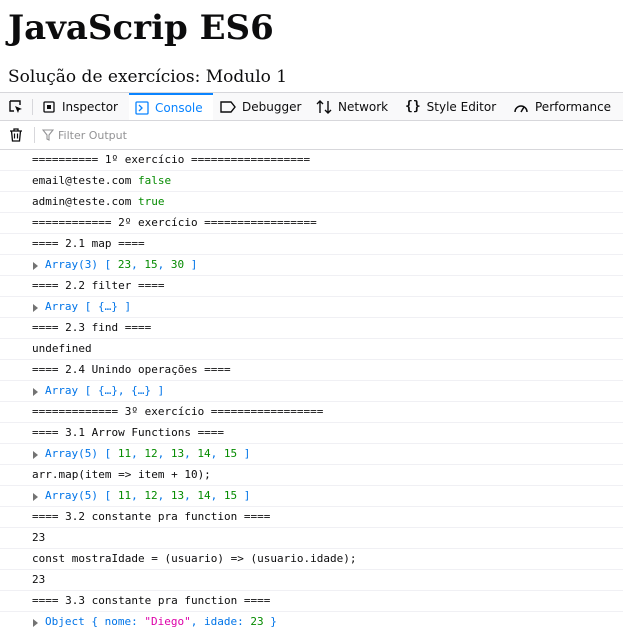 The image size is (623, 632). What do you see at coordinates (573, 106) in the screenshot?
I see `tab-label: Performance` at bounding box center [573, 106].